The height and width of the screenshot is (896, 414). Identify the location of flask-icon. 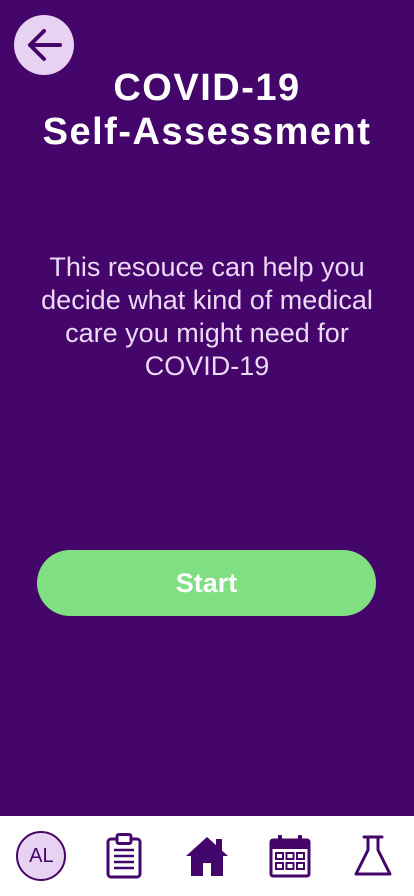
(373, 855).